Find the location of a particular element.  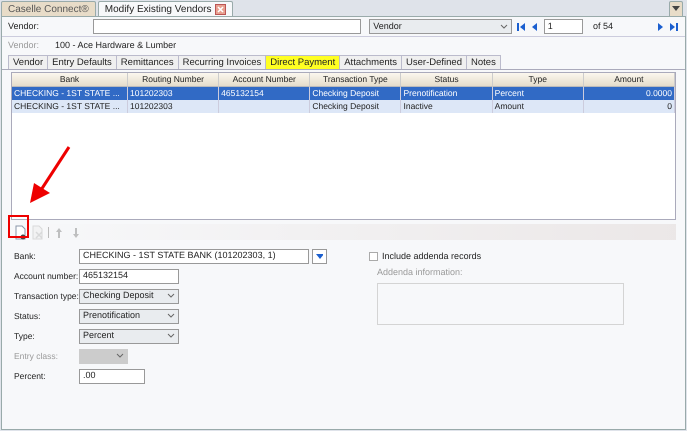

checkbox-label: Include addenda records is located at coordinates (432, 256).